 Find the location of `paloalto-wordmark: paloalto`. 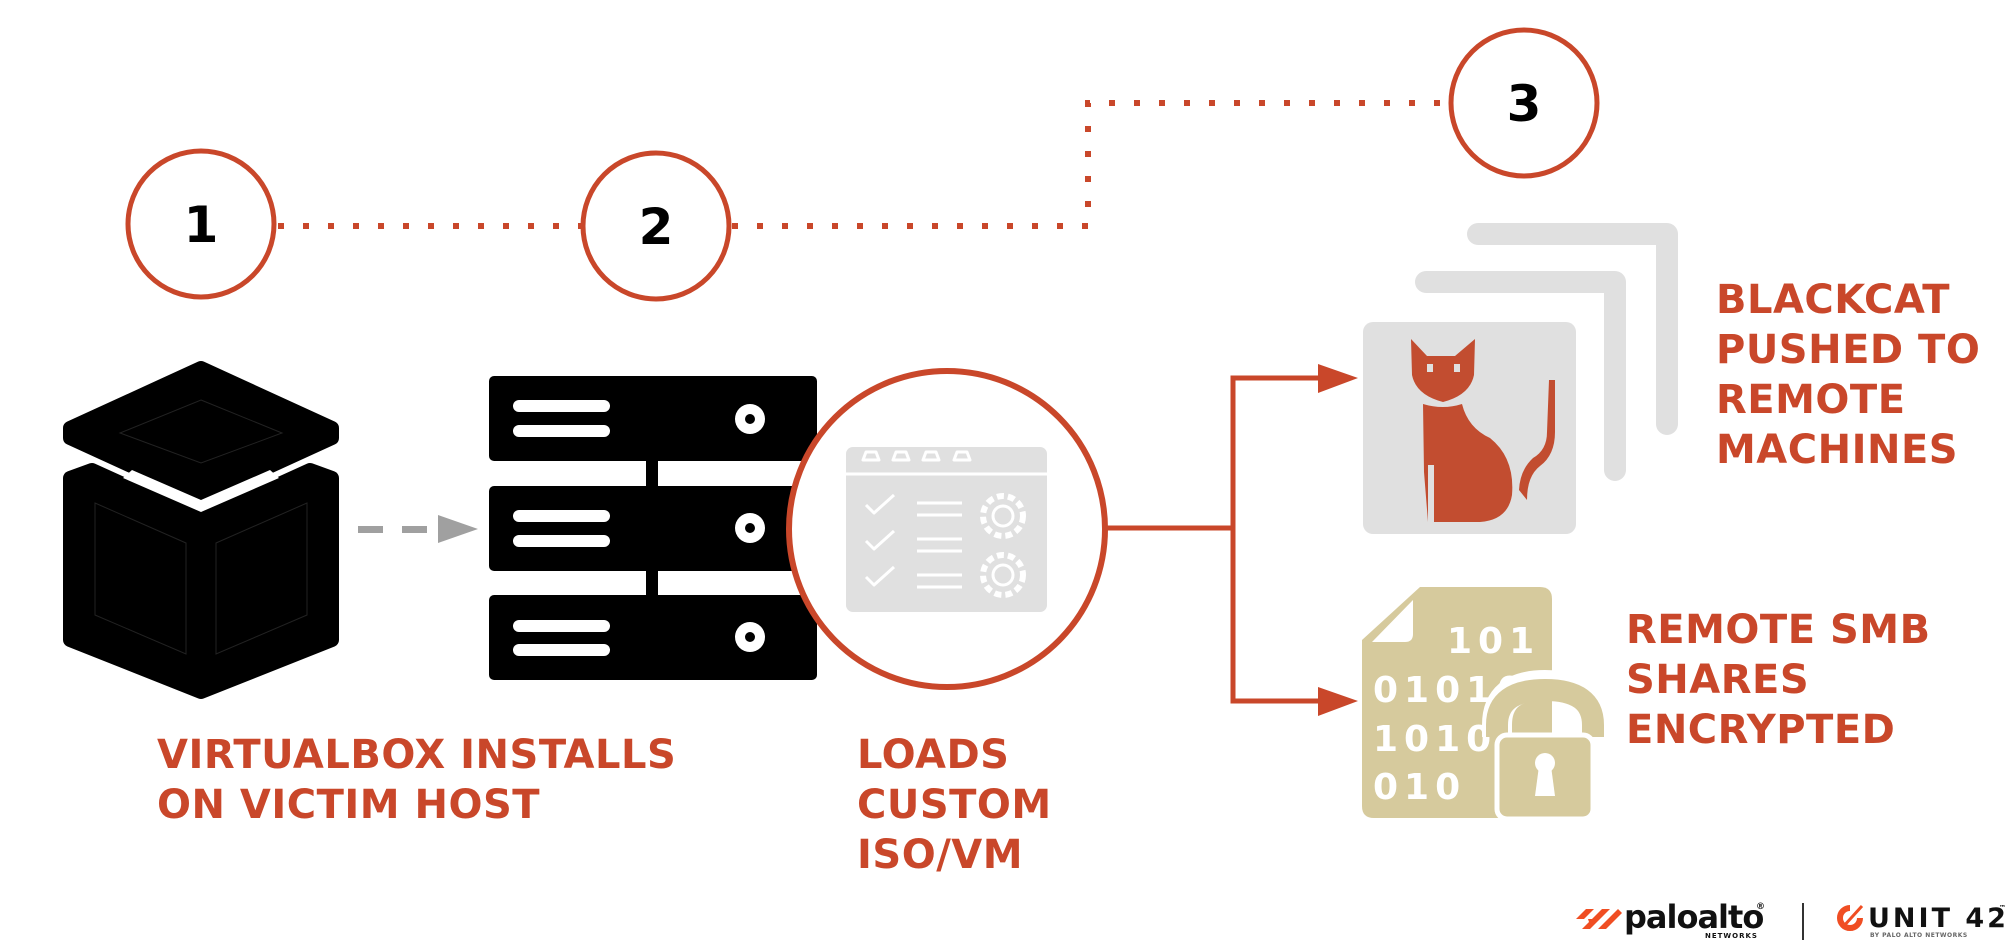

paloalto-wordmark: paloalto is located at coordinates (1694, 917).